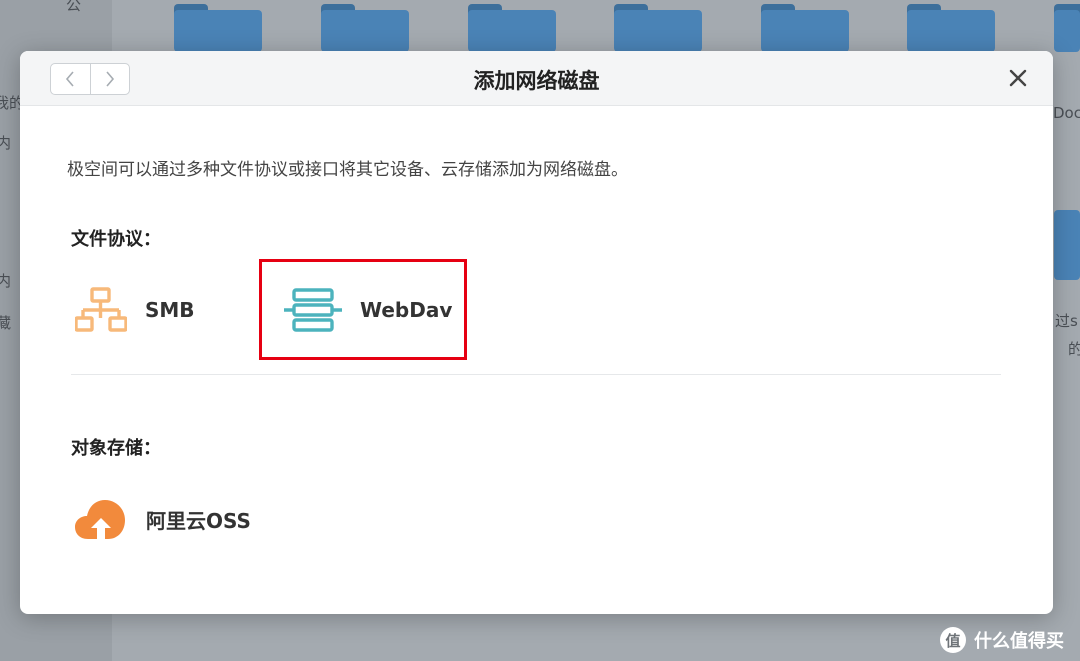 Image resolution: width=1080 pixels, height=661 pixels. What do you see at coordinates (100, 519) in the screenshot?
I see `cloud-upload-icon` at bounding box center [100, 519].